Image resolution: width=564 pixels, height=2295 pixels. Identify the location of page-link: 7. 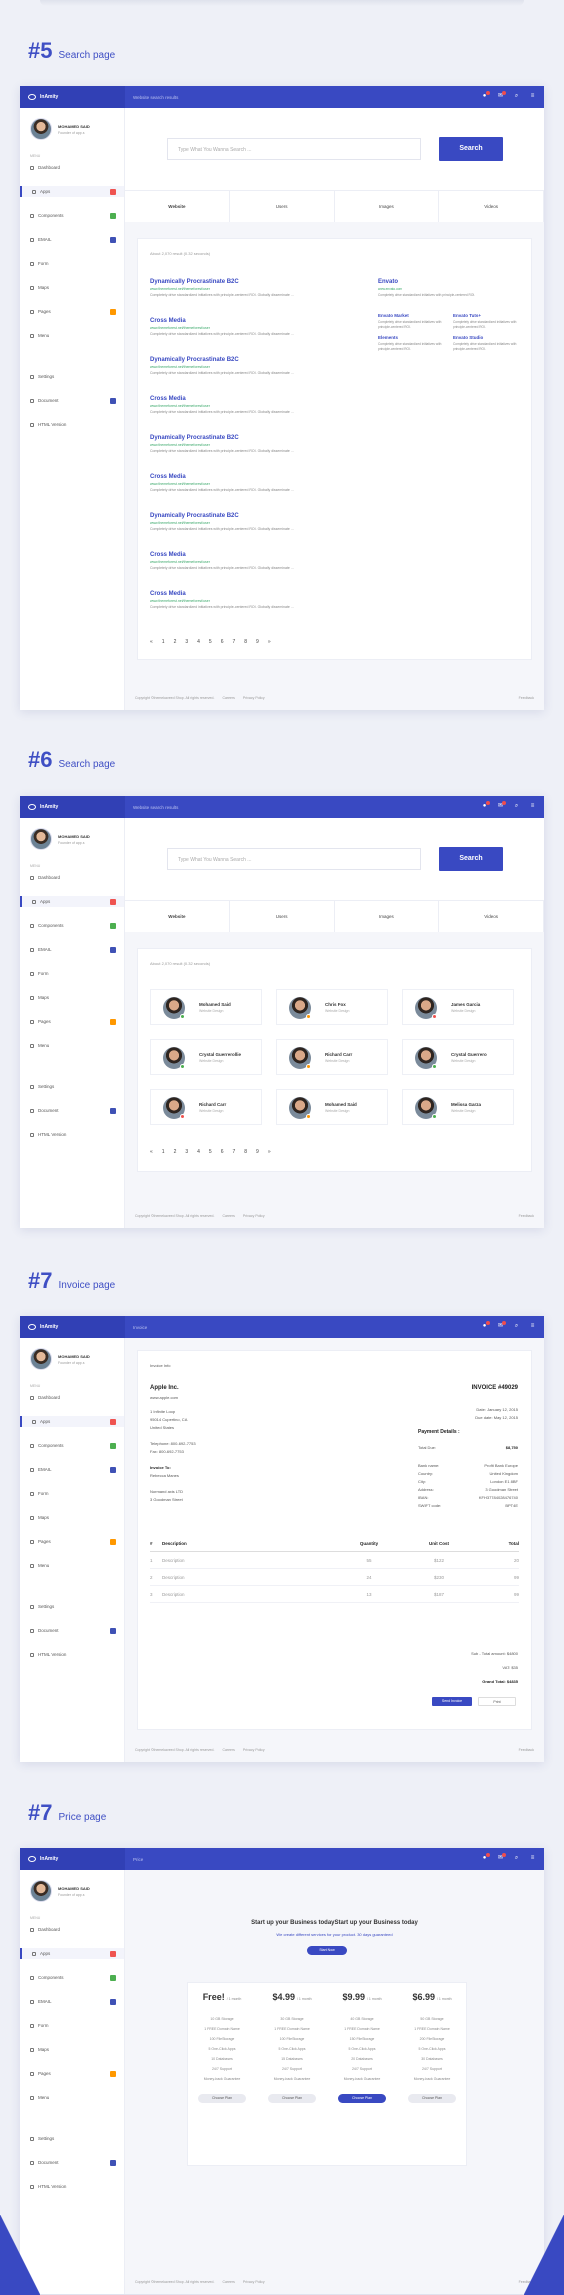
(233, 642).